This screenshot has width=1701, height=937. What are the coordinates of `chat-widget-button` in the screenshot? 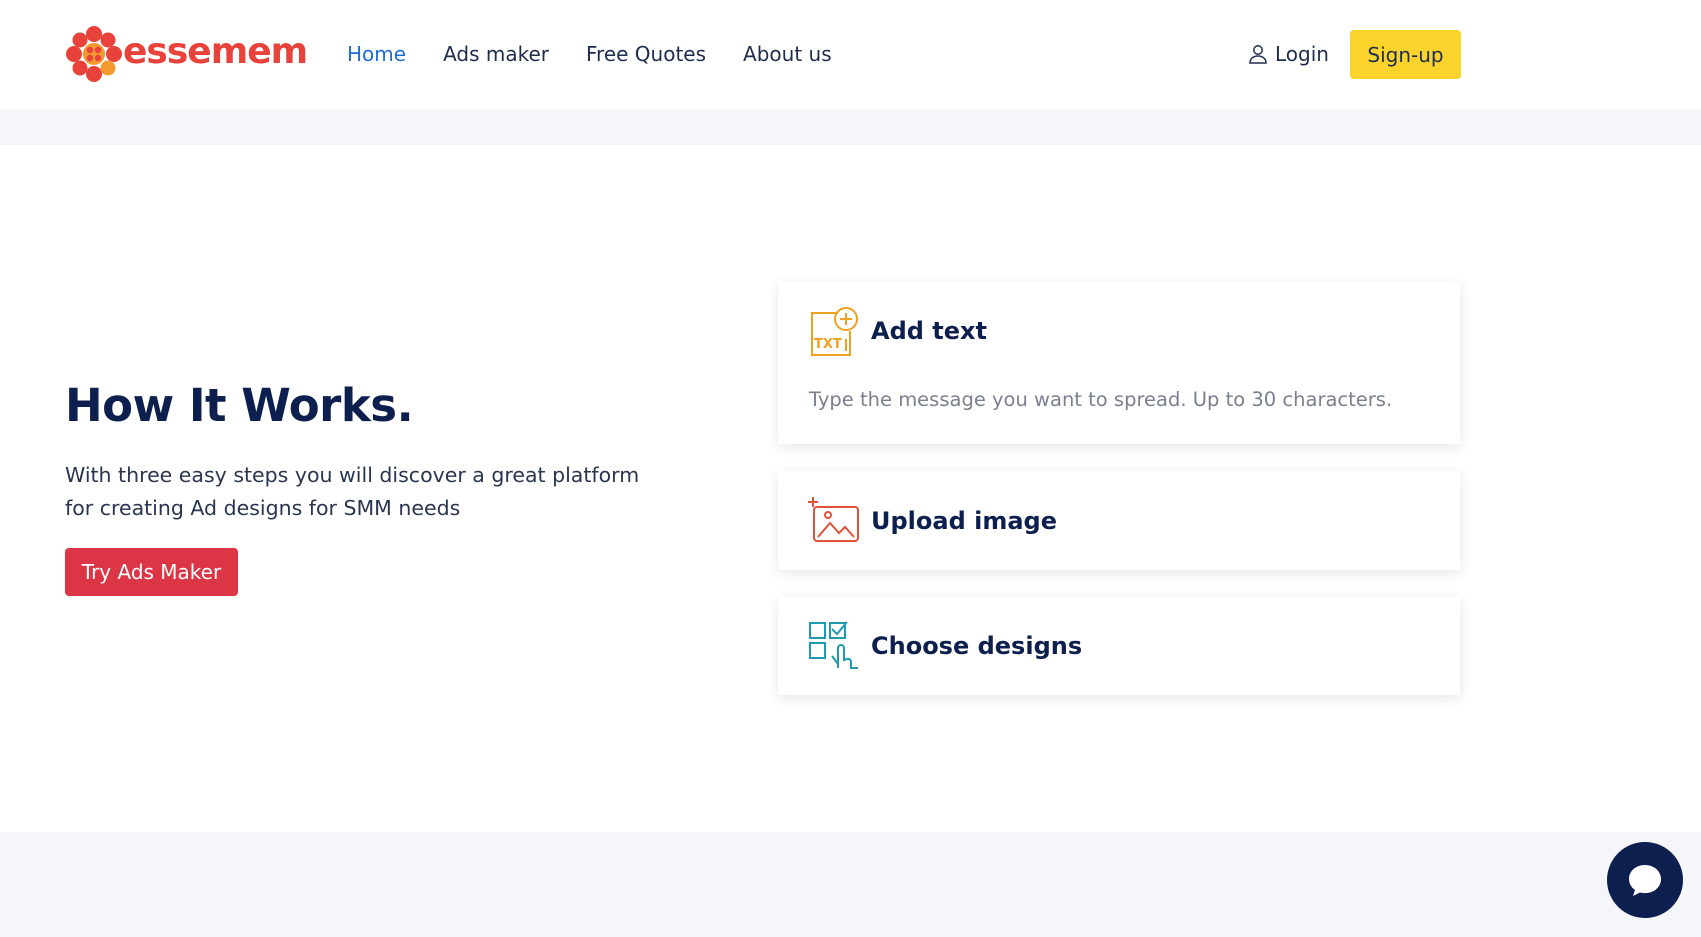 It's located at (1645, 880).